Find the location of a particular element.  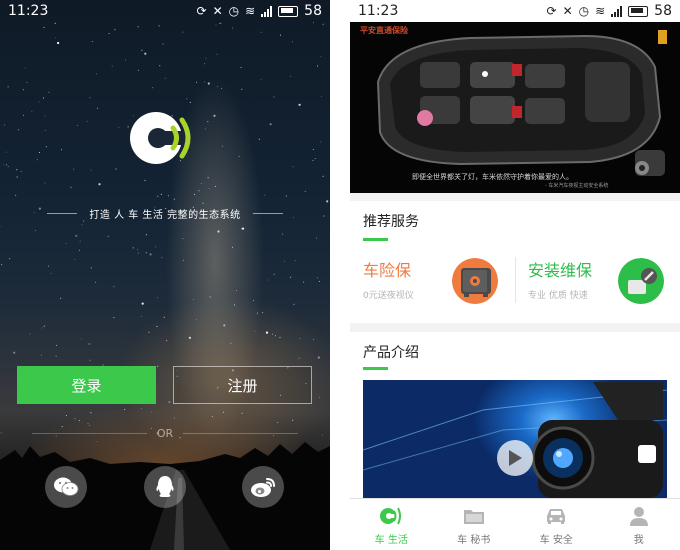

banner-sub-caption: - 车米汽车夜视主动安全系统 is located at coordinates (577, 186).